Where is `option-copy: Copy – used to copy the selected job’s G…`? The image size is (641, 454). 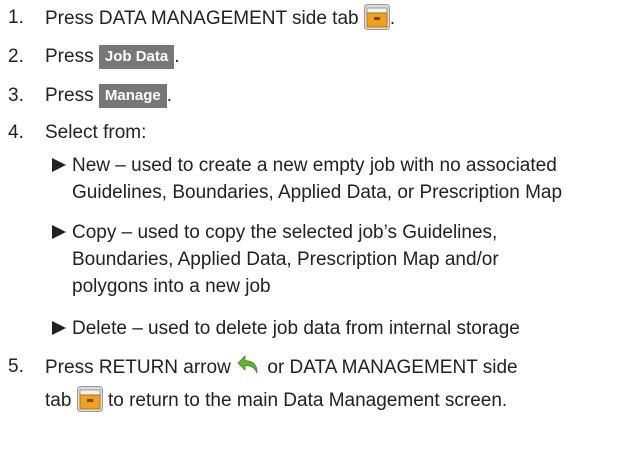
option-copy: Copy – used to copy the selected job’s G… is located at coordinates (275, 259).